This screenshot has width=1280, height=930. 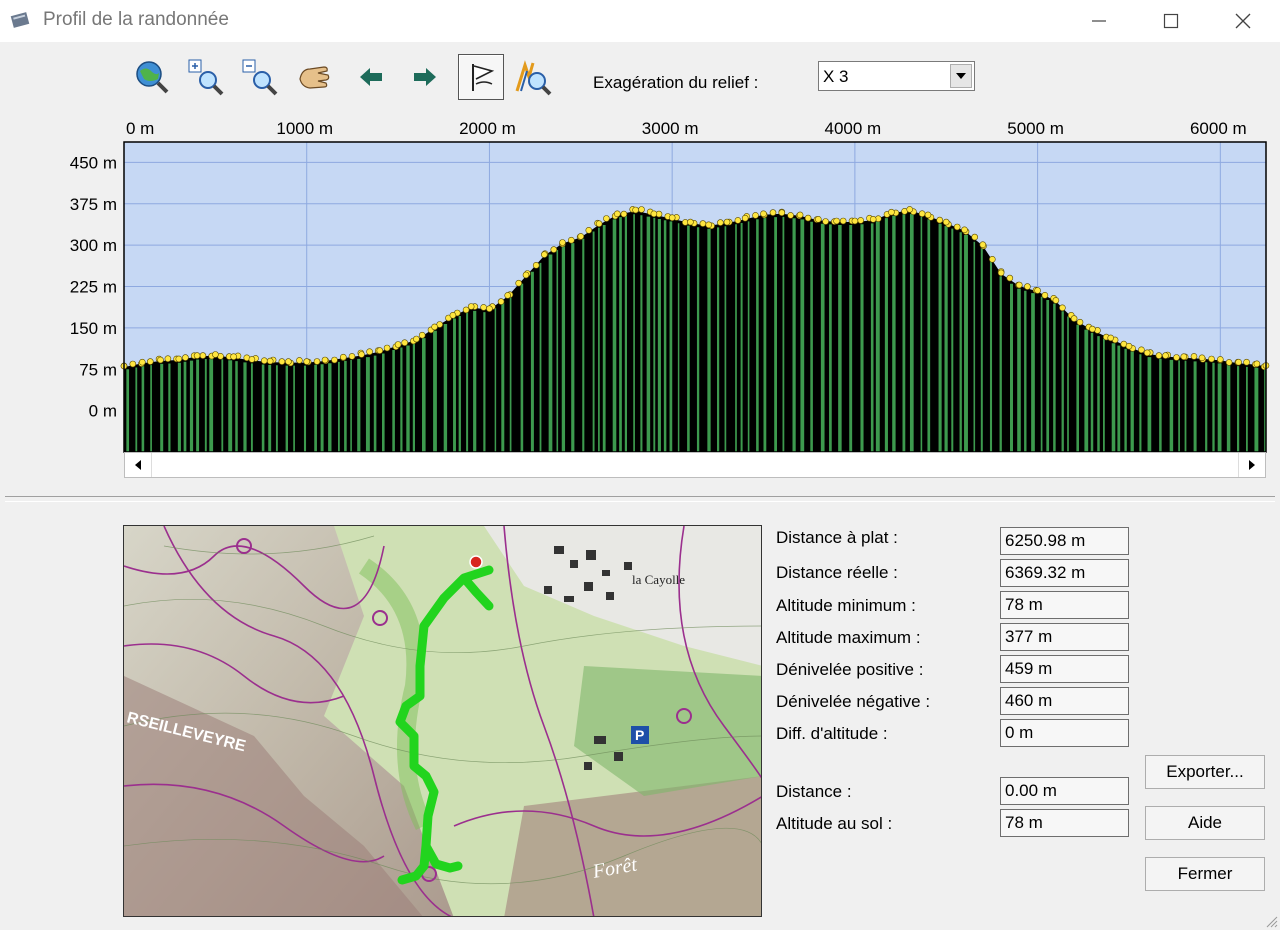 I want to click on chart-scrollbar, so click(x=695, y=465).